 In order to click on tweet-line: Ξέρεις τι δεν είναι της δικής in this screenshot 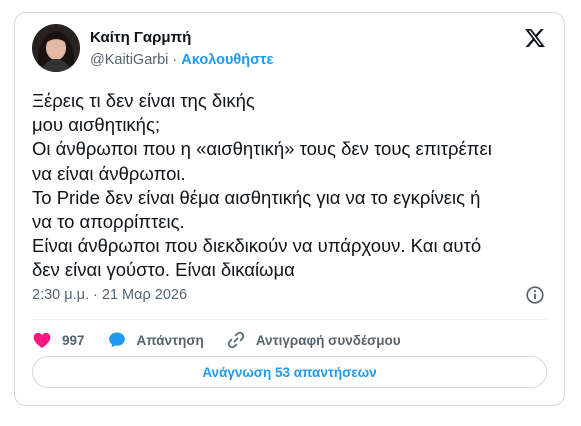, I will do `click(143, 100)`.